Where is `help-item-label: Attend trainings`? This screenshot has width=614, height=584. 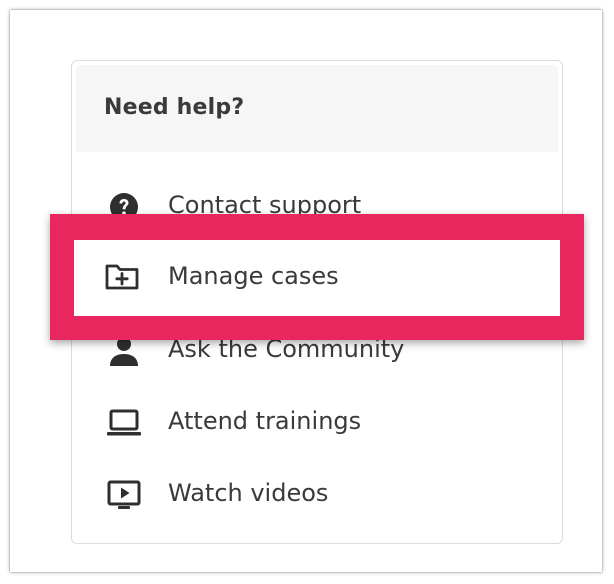
help-item-label: Attend trainings is located at coordinates (265, 421).